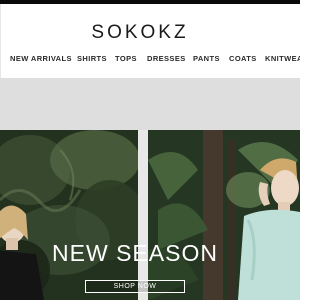 The width and height of the screenshot is (320, 300). I want to click on shop-now-button: SHOP NOW, so click(135, 286).